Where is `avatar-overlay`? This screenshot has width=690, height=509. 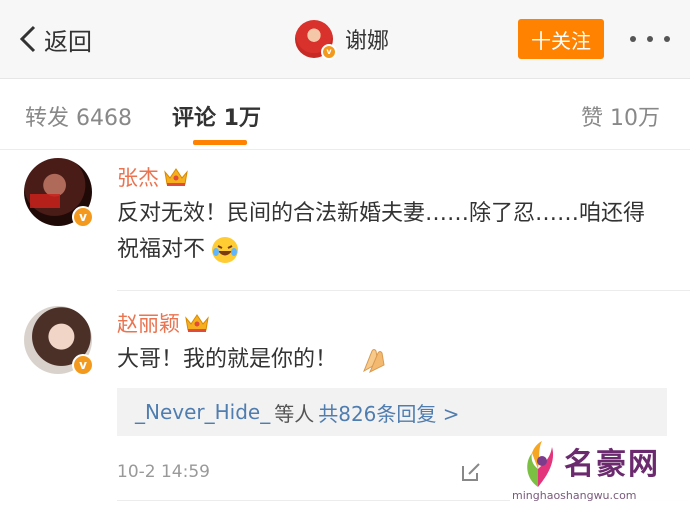
avatar-overlay is located at coordinates (45, 201).